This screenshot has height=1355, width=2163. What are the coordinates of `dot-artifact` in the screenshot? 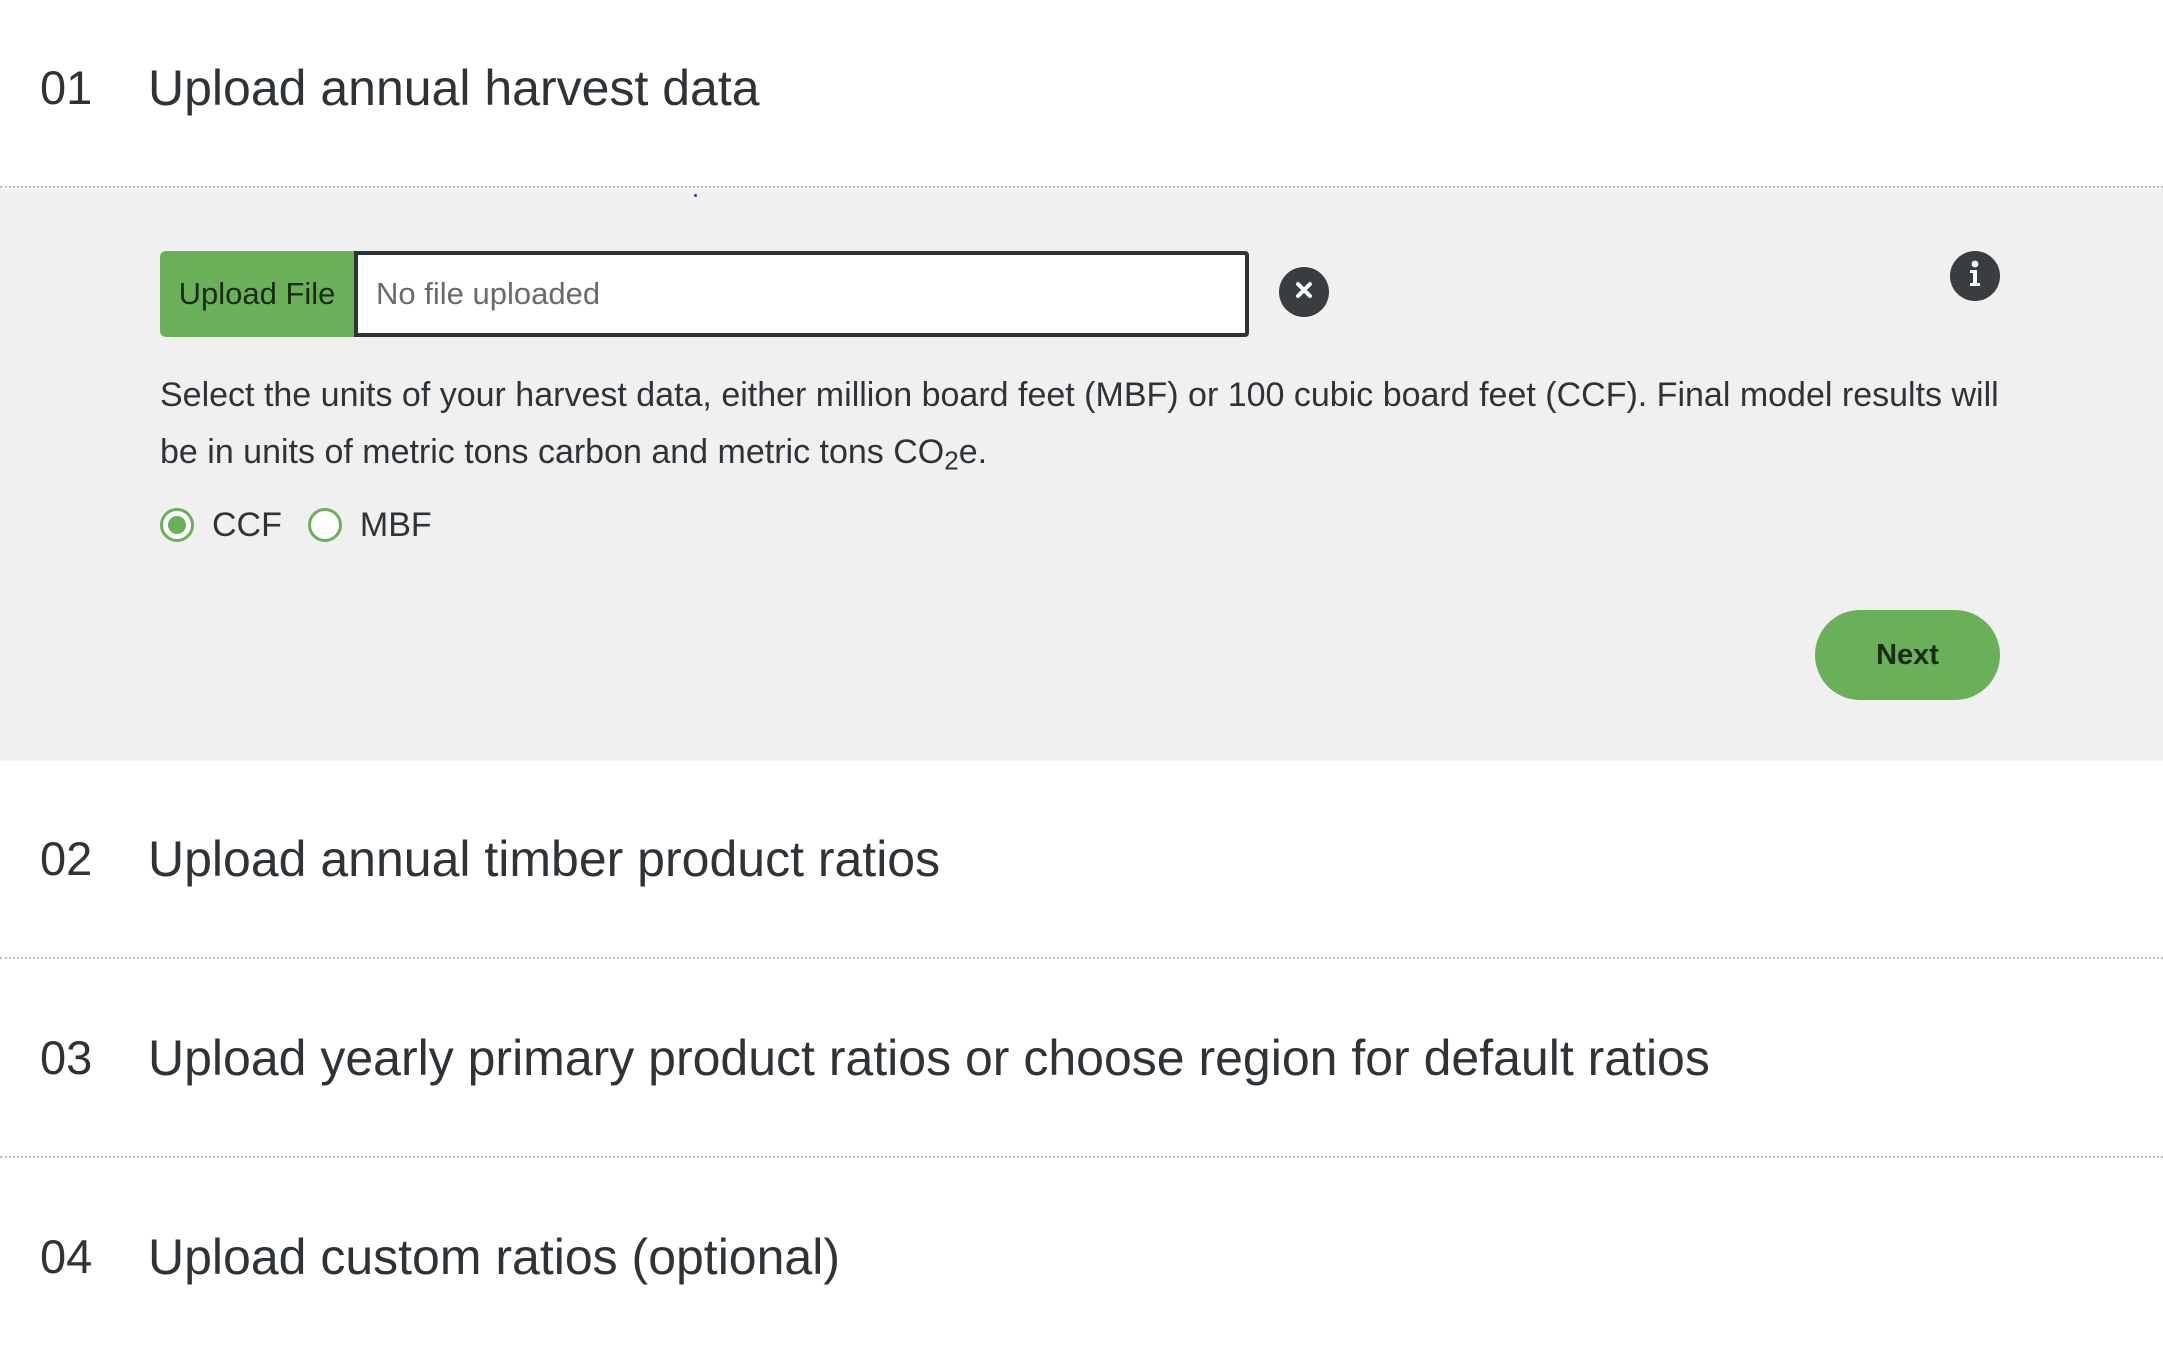 It's located at (695, 195).